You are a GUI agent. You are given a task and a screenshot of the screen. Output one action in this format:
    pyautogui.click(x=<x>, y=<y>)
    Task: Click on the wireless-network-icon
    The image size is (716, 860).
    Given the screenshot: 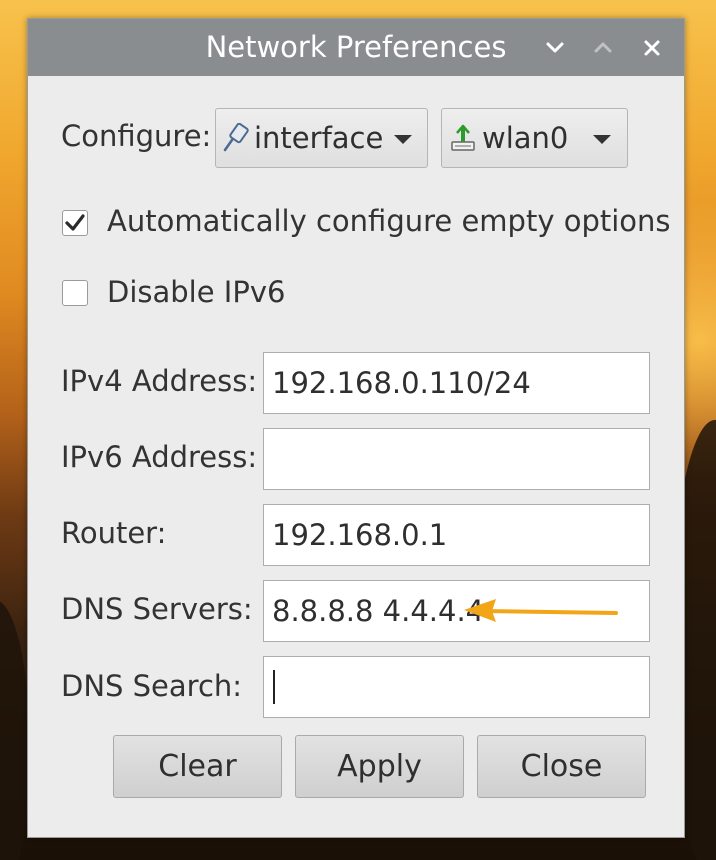 What is the action you would take?
    pyautogui.click(x=463, y=137)
    